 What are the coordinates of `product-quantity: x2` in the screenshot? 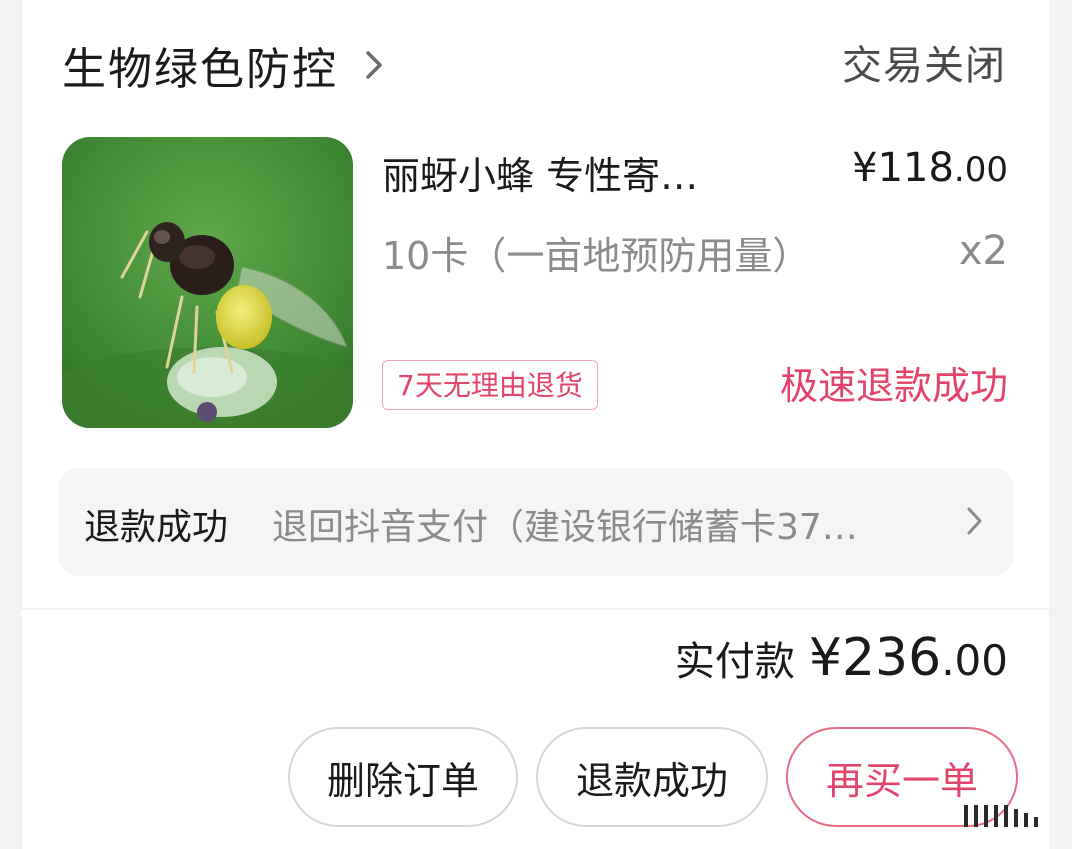 It's located at (983, 251).